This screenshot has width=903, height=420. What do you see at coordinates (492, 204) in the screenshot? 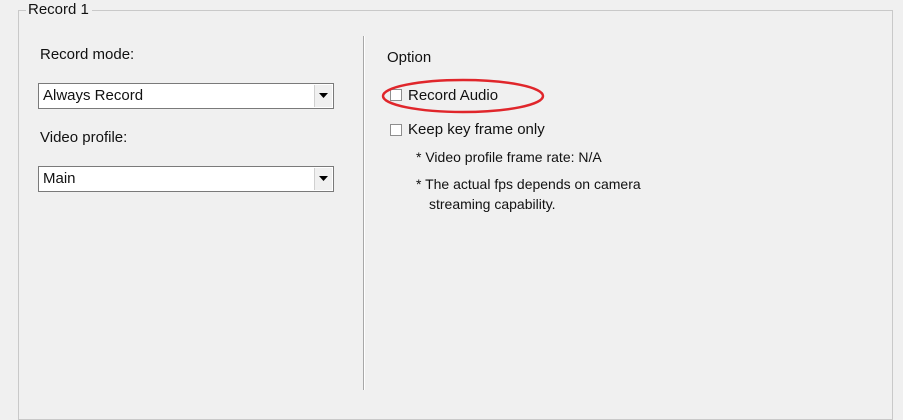
I see `fps-note-line2: streaming capability.` at bounding box center [492, 204].